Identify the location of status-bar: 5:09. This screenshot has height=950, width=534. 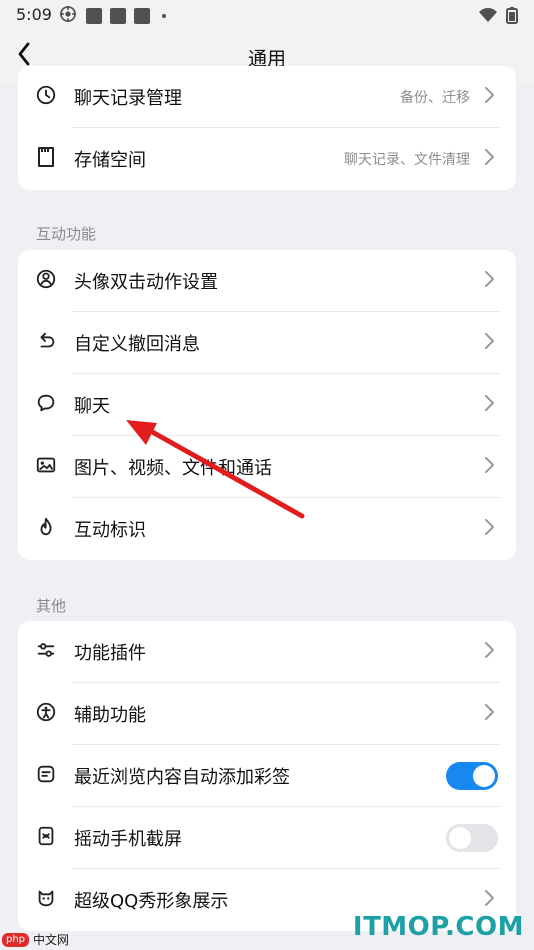
(267, 15).